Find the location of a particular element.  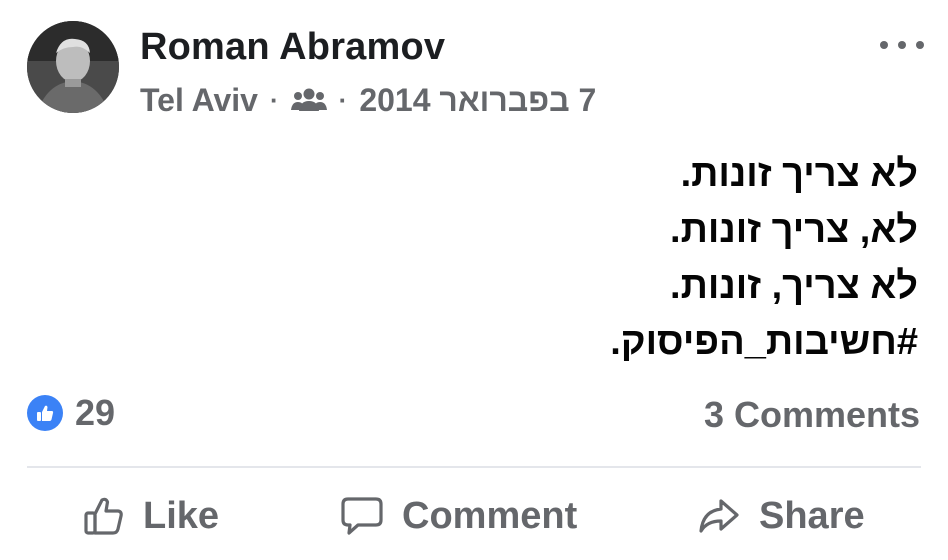

like-count: 29 is located at coordinates (95, 412).